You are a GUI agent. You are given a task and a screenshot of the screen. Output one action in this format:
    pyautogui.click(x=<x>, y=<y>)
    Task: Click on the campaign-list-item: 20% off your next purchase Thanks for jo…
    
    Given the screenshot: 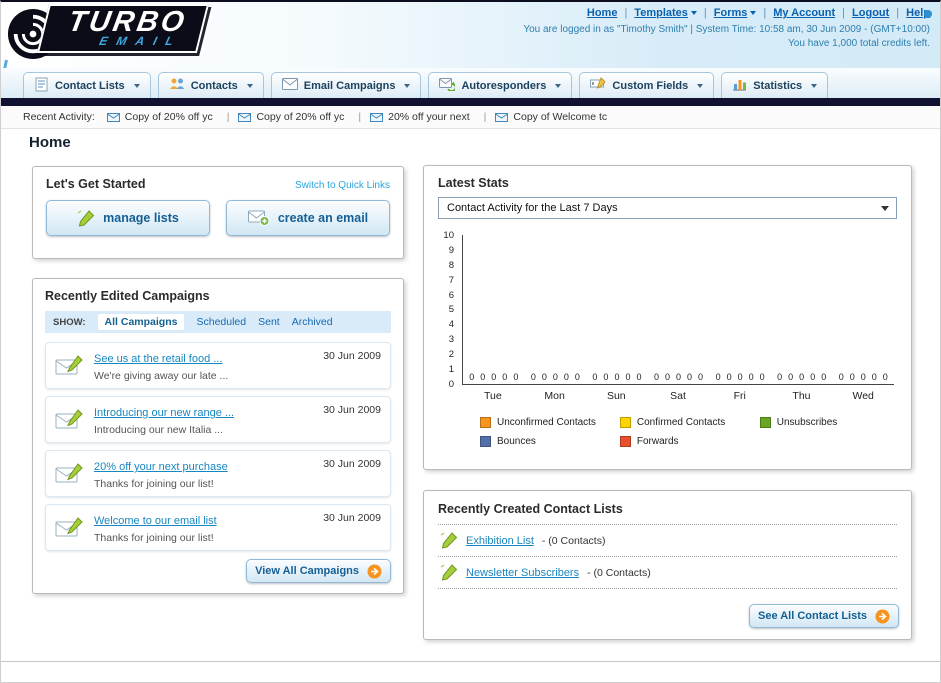 What is the action you would take?
    pyautogui.click(x=218, y=473)
    